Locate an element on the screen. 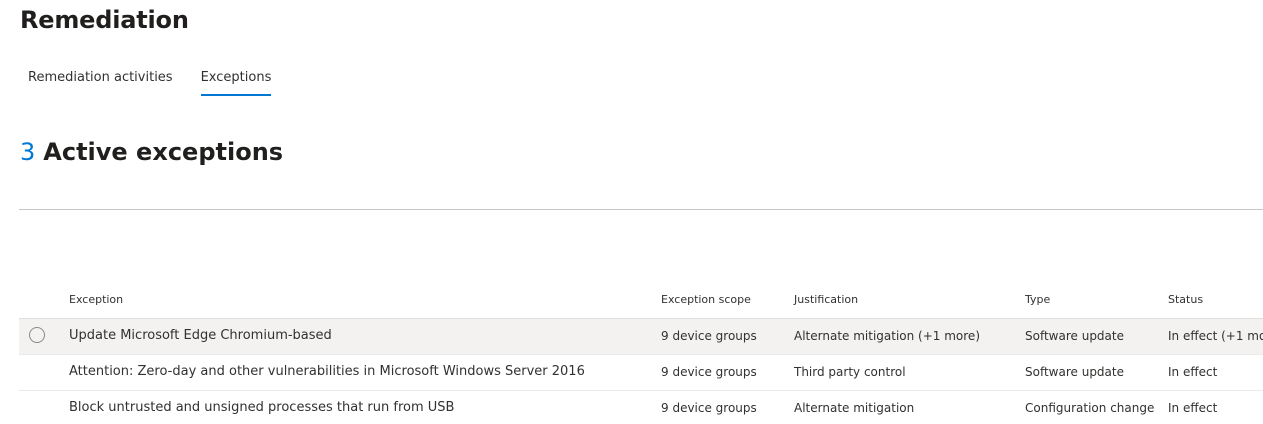  exception-justification: Alternate mitigation is located at coordinates (854, 408).